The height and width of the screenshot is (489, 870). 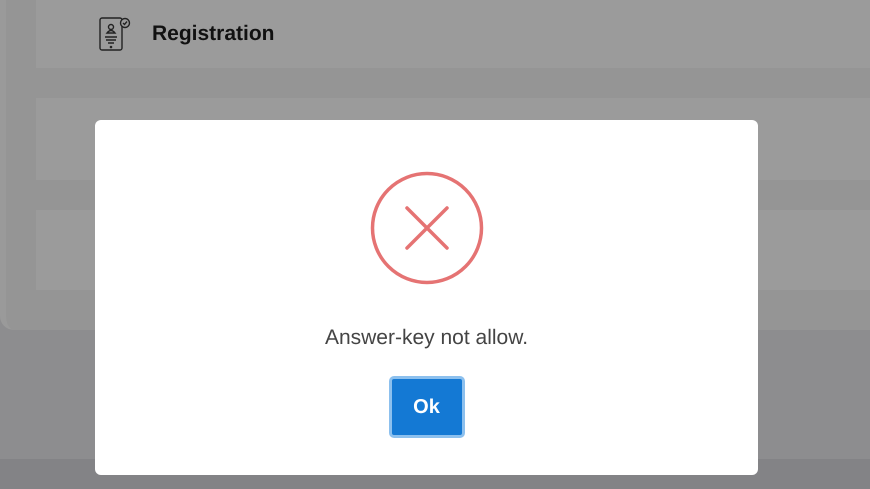 What do you see at coordinates (213, 34) in the screenshot?
I see `menu-label: Registration` at bounding box center [213, 34].